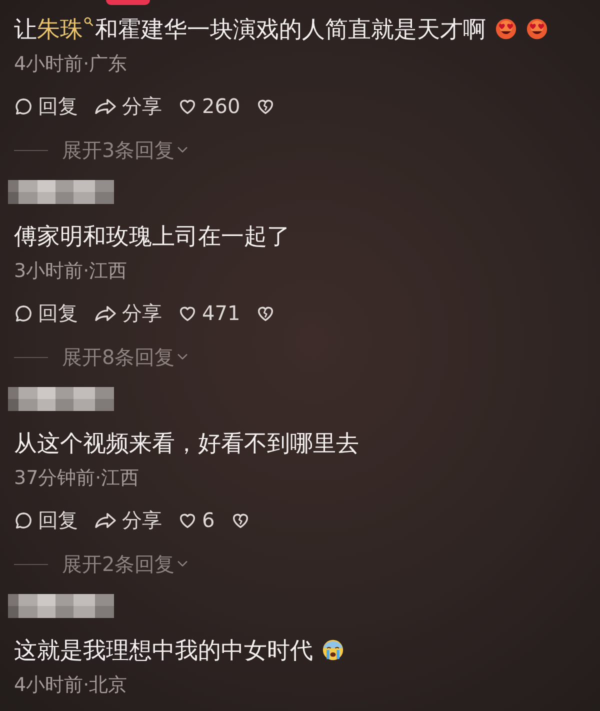 Image resolution: width=600 pixels, height=711 pixels. What do you see at coordinates (209, 106) in the screenshot?
I see `like-button: 260` at bounding box center [209, 106].